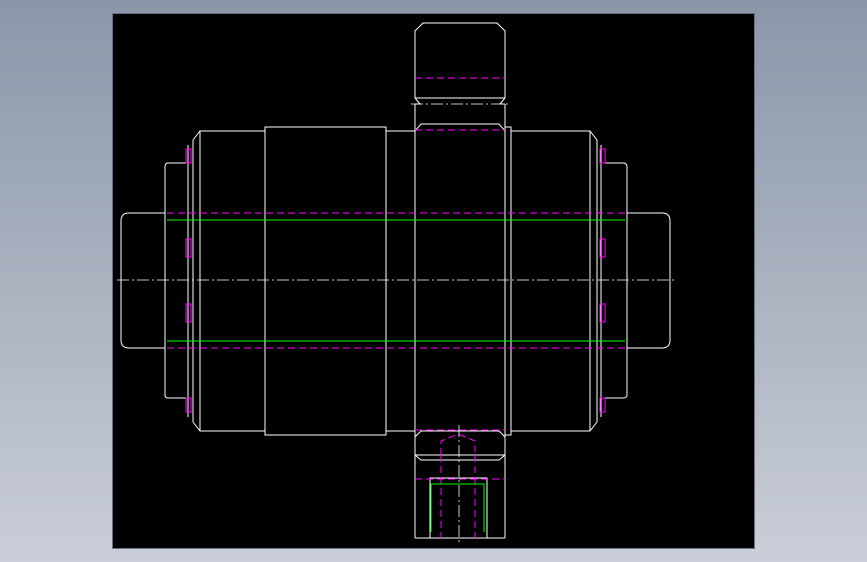 This screenshot has height=562, width=867. I want to click on left-body, so click(229, 281).